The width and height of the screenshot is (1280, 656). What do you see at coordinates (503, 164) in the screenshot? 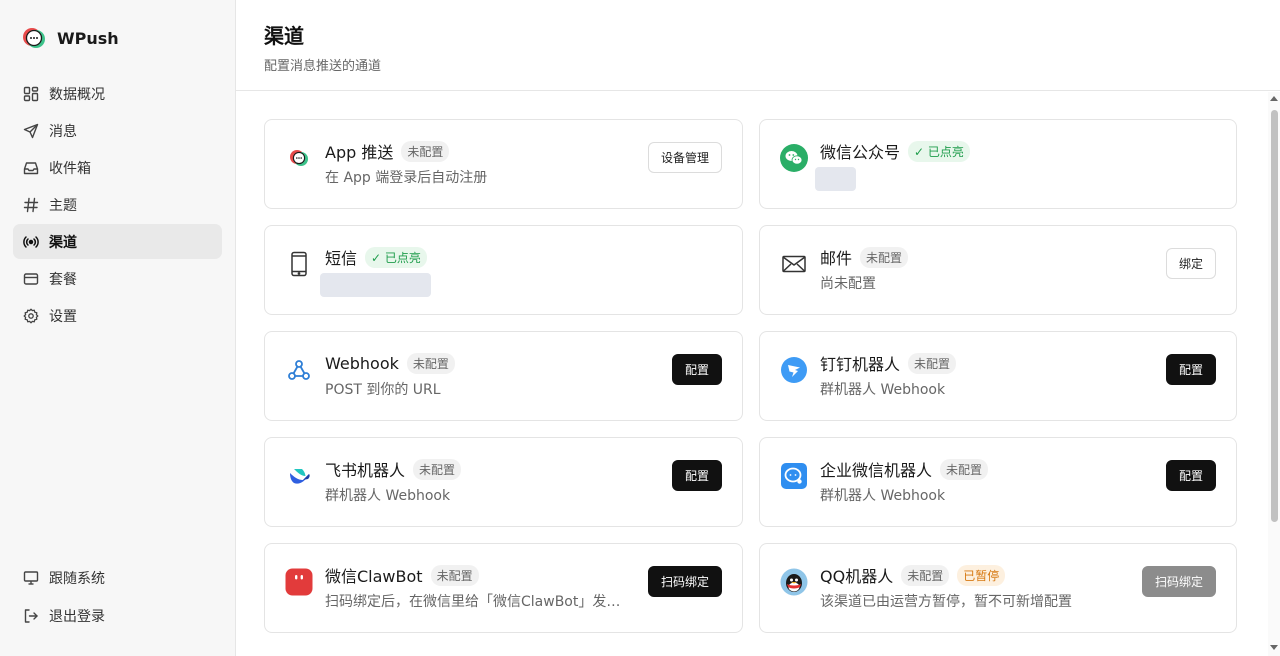
I see `channel-card-app-push: App 推送 未配置 在 App 端登录后自动注册 设备管理` at bounding box center [503, 164].